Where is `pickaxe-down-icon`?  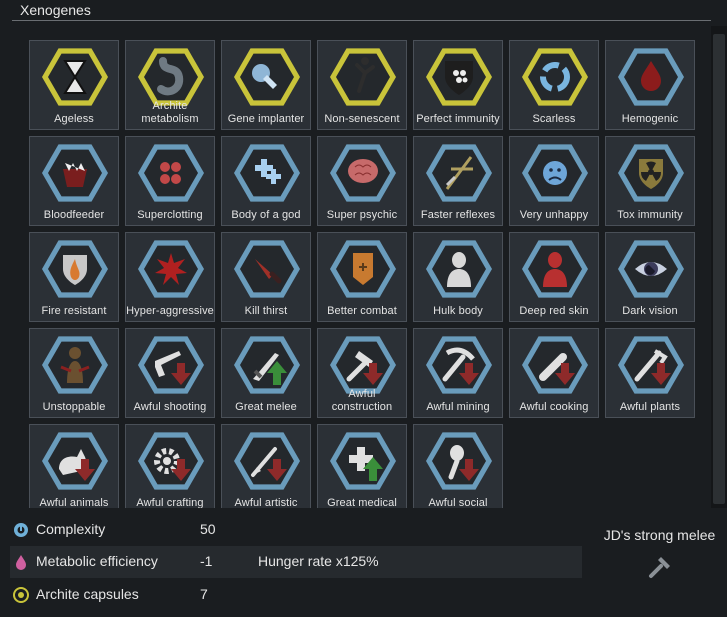
pickaxe-down-icon is located at coordinates (459, 365).